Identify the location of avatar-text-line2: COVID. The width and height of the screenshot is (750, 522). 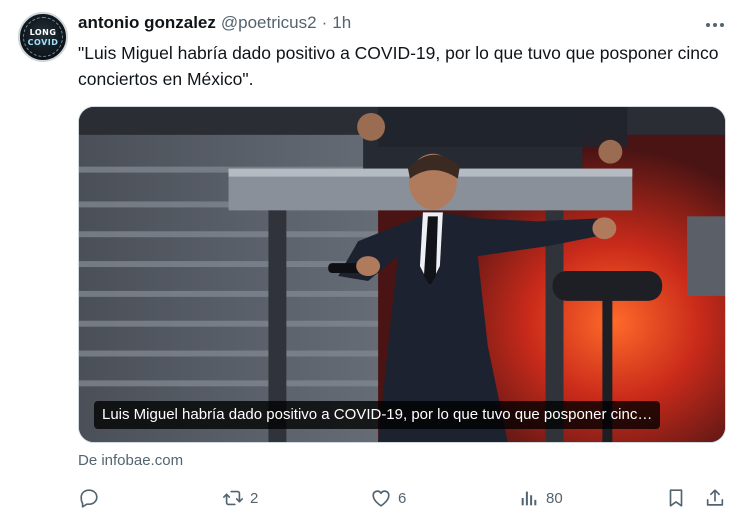
(43, 42).